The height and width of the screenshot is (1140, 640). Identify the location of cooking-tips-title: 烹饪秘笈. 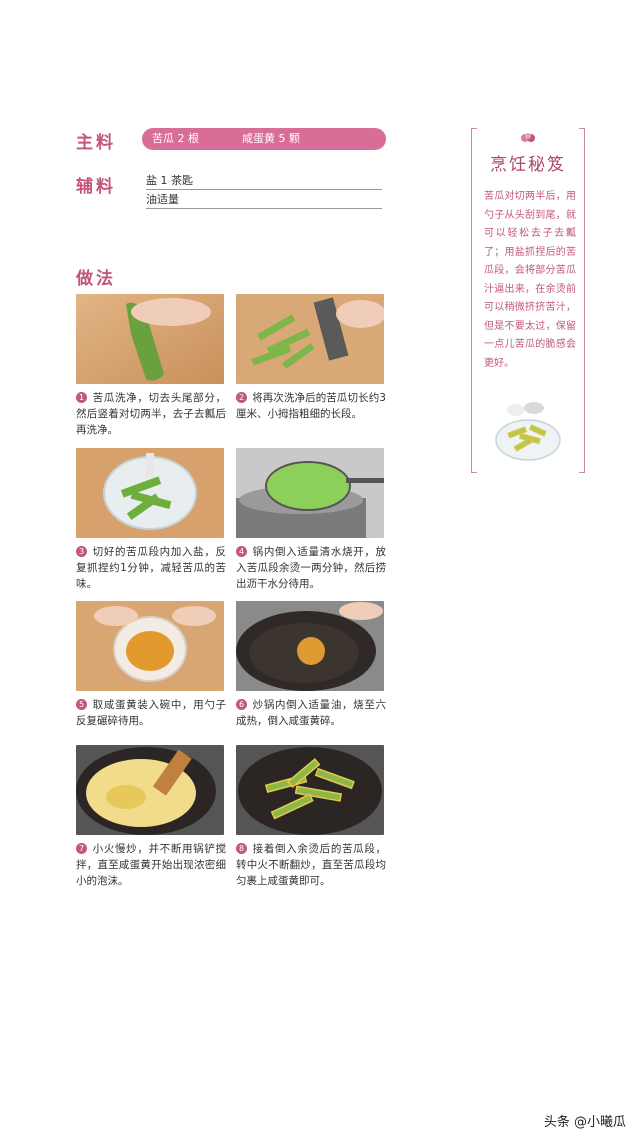
(528, 165).